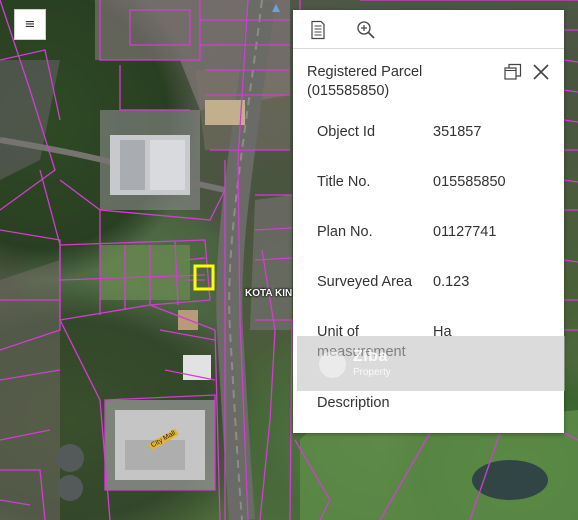 Image resolution: width=578 pixels, height=520 pixels. What do you see at coordinates (365, 81) in the screenshot?
I see `popup-title: Registered Parcel (015585850)` at bounding box center [365, 81].